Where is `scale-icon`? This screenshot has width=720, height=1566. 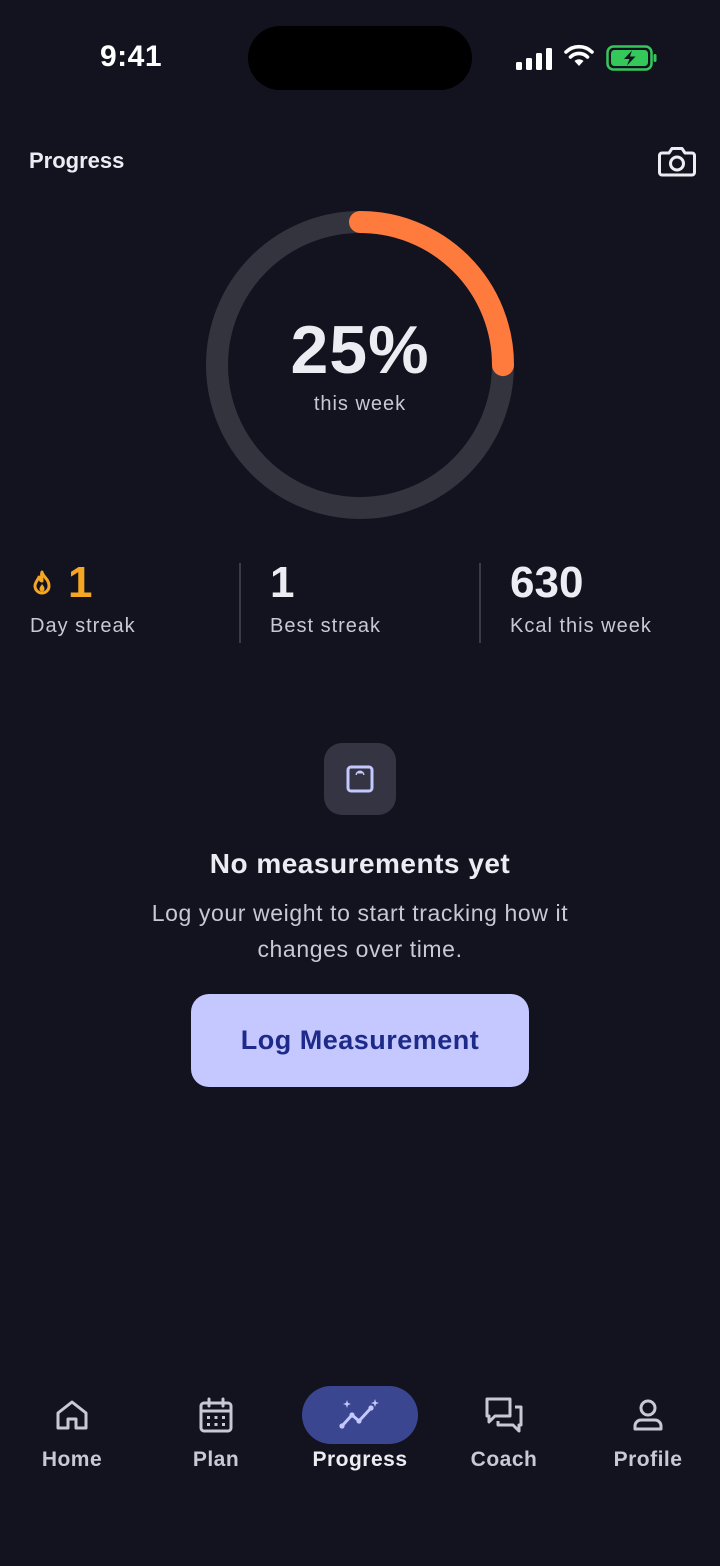 scale-icon is located at coordinates (360, 779).